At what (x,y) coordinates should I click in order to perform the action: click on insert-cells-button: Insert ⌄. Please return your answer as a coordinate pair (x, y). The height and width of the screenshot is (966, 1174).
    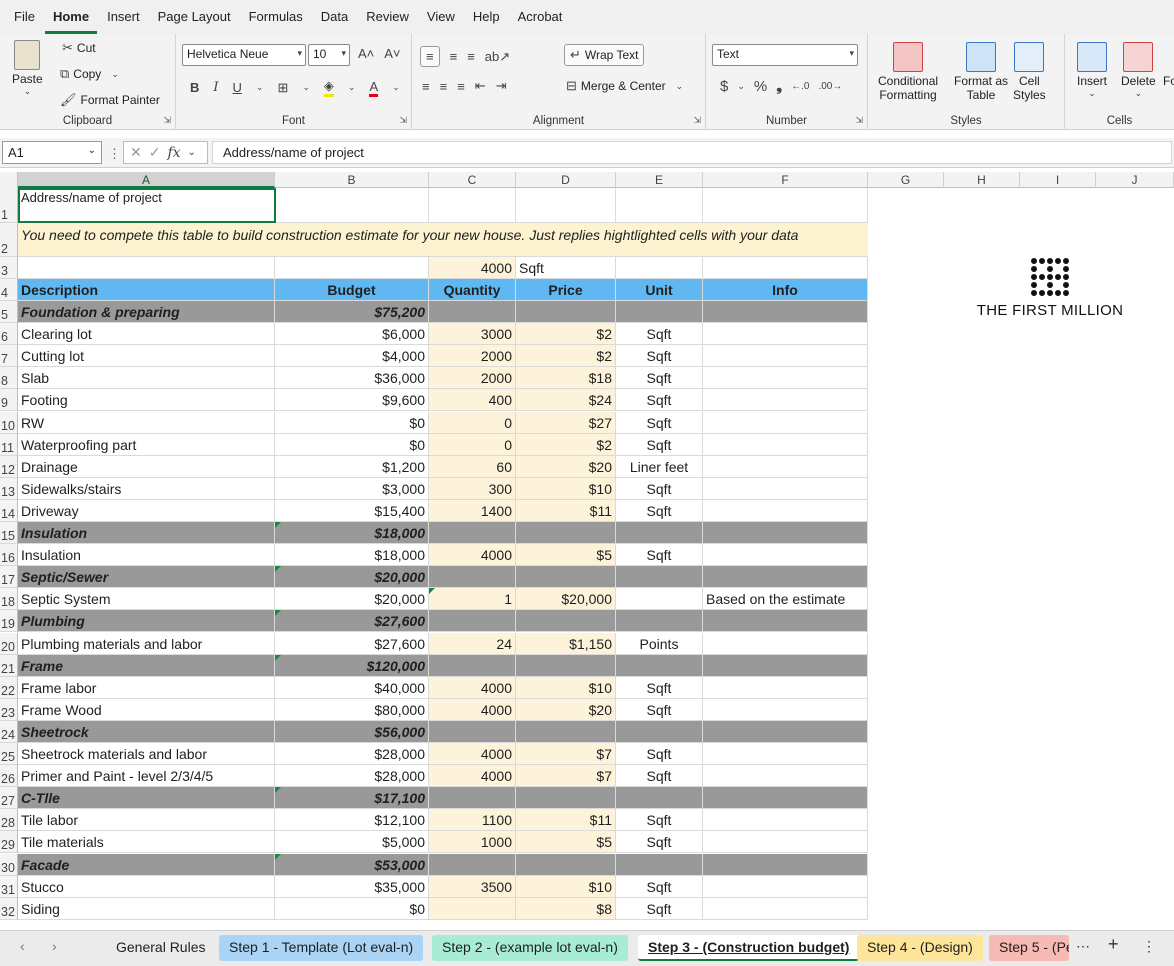
    Looking at the image, I should click on (1092, 70).